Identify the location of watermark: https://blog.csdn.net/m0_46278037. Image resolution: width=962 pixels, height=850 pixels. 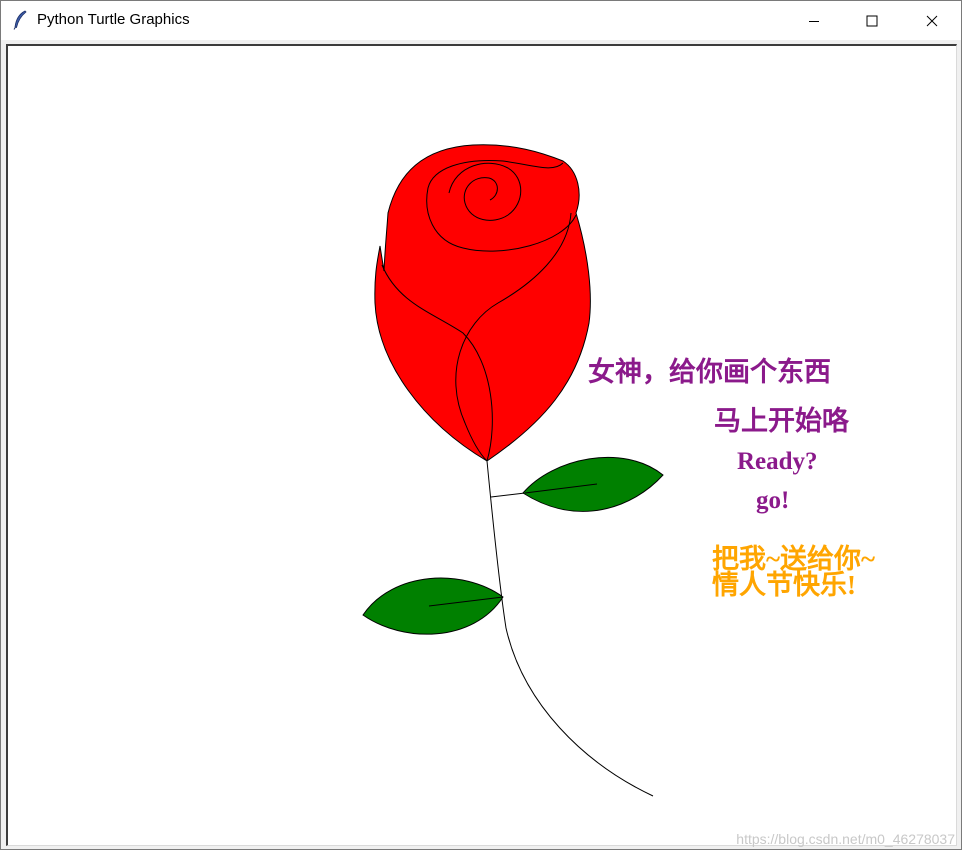
(845, 839).